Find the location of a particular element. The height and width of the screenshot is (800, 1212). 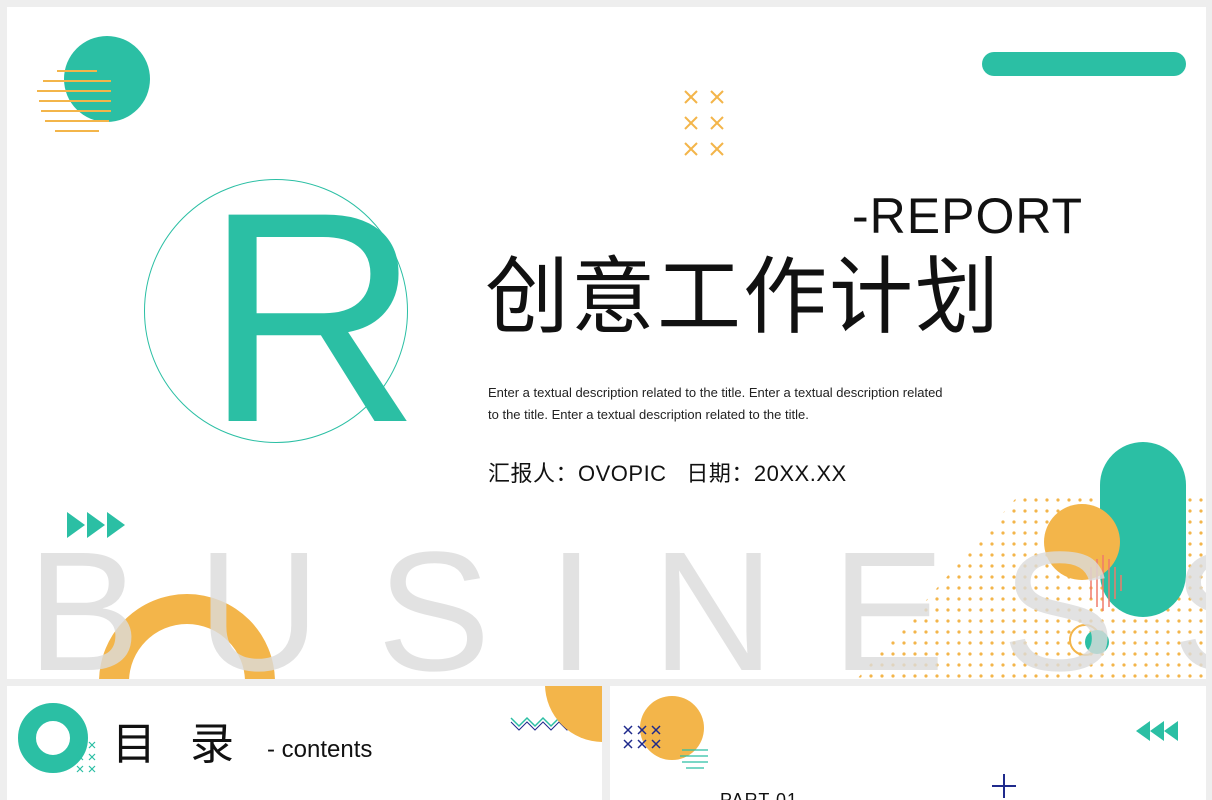

page-title: 创意工作计划 is located at coordinates (743, 297).